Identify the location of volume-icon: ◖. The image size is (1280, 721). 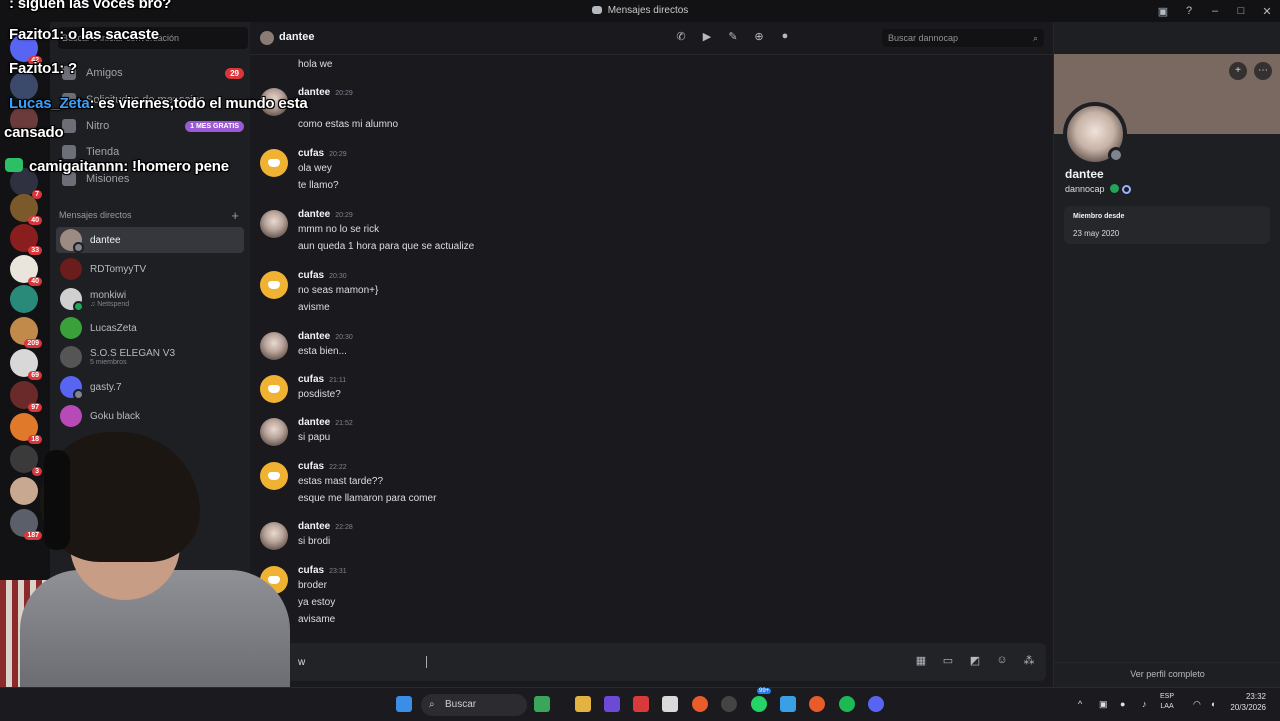
(1212, 704).